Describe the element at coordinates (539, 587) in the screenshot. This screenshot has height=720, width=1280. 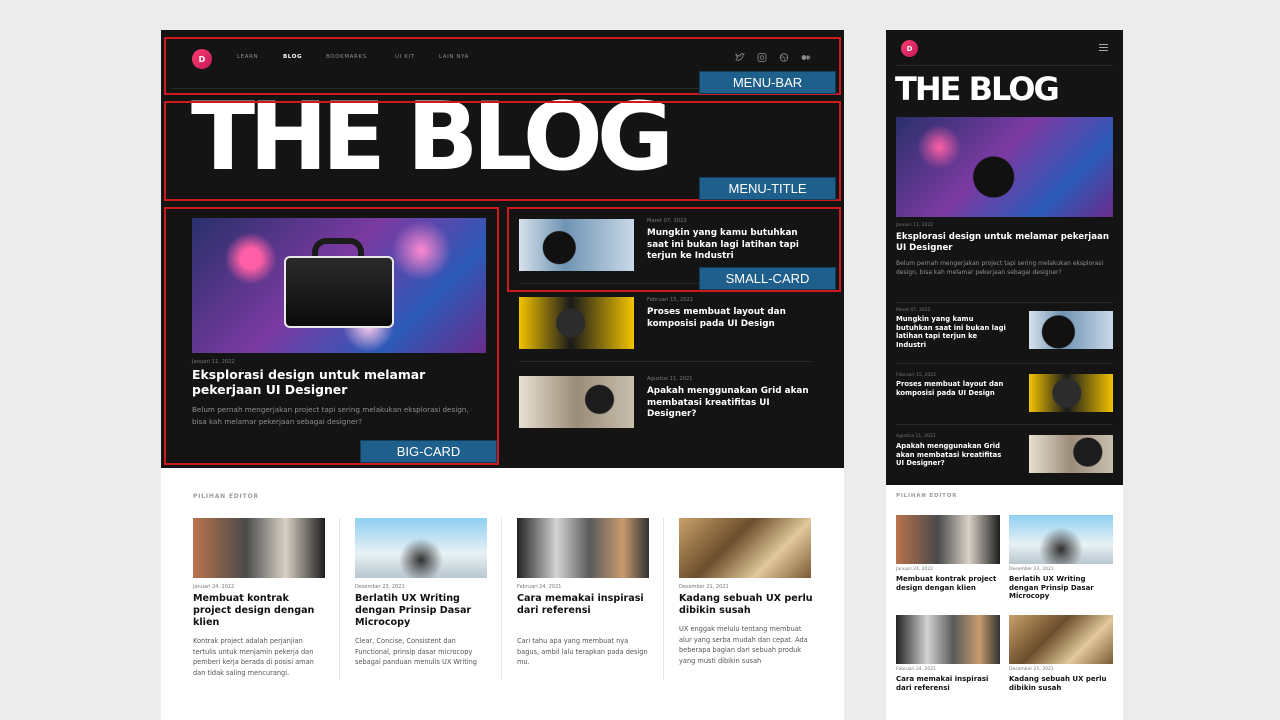
I see `editor-card-date: Februari 24, 2021` at that location.